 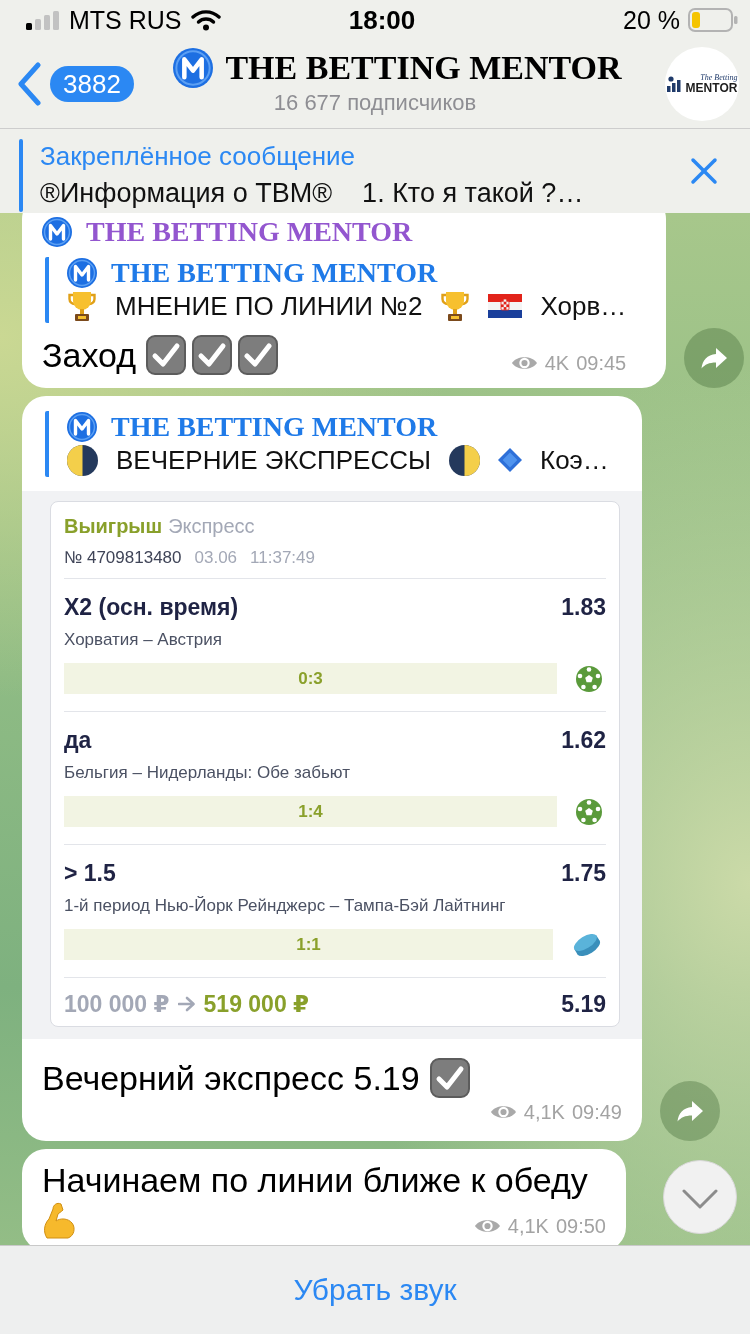 What do you see at coordinates (583, 607) in the screenshot?
I see `bet-odds: 1.83` at bounding box center [583, 607].